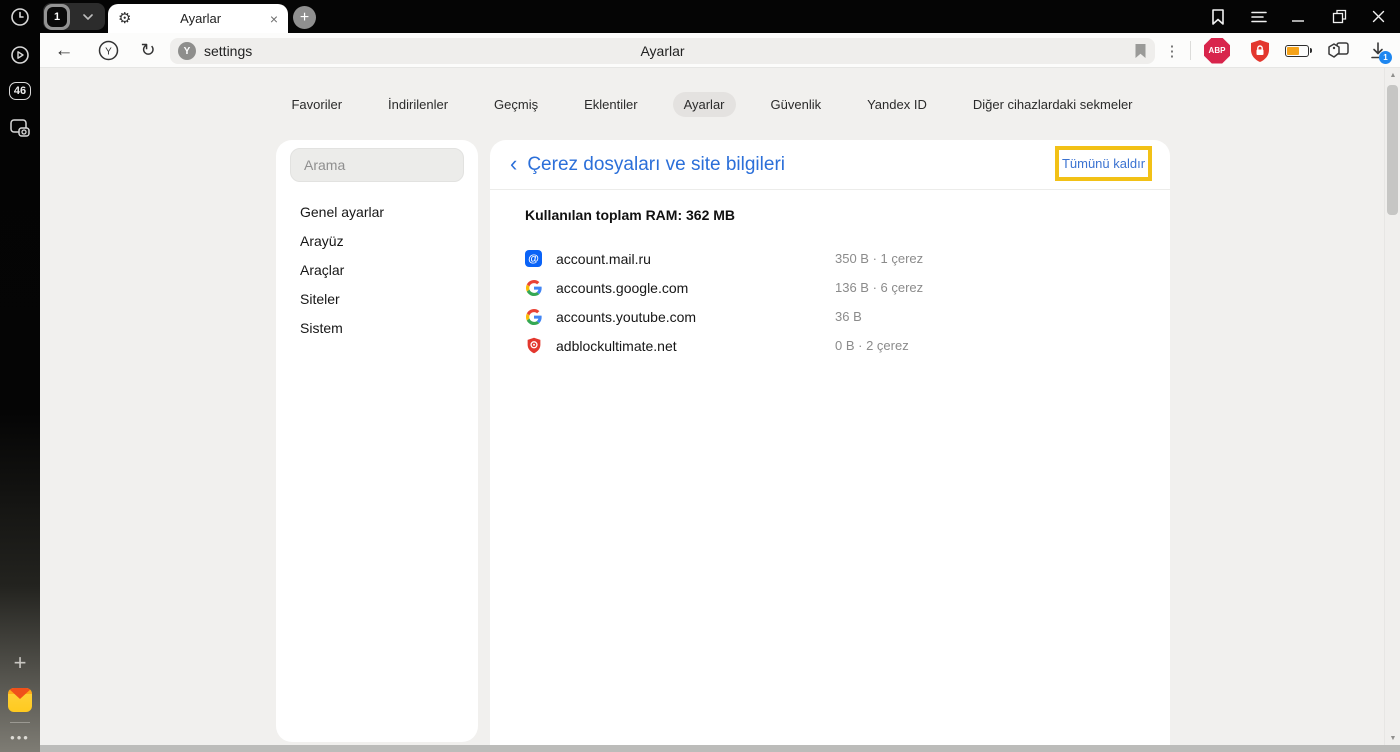 This screenshot has height=752, width=1400. Describe the element at coordinates (87, 16) in the screenshot. I see `chevron-down-icon` at that location.